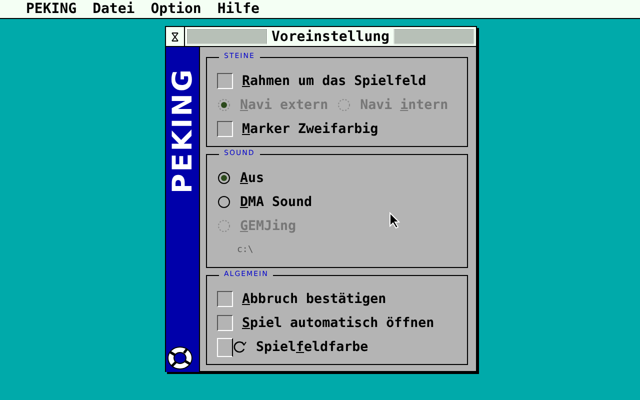 This screenshot has width=640, height=400. Describe the element at coordinates (312, 347) in the screenshot. I see `option-label: Spielfeldfarbe` at that location.